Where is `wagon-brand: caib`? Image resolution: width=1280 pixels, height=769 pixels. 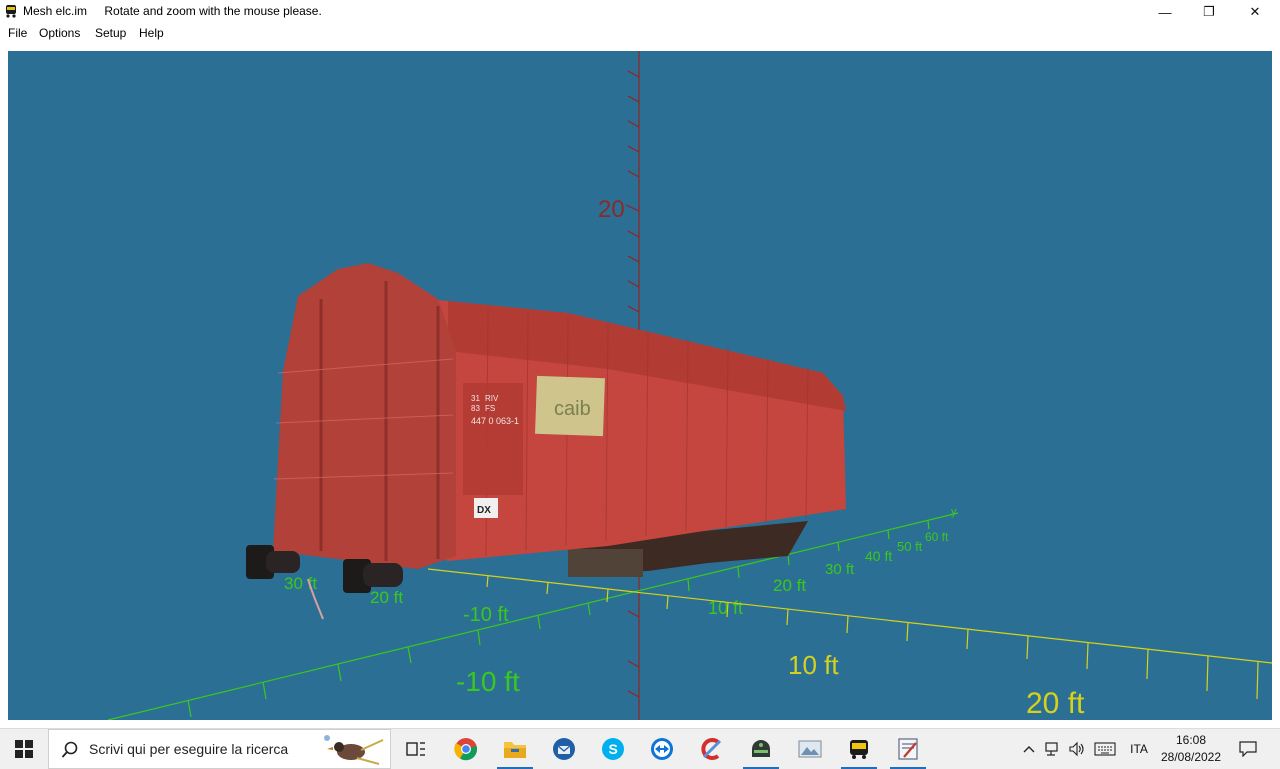
wagon-brand: caib is located at coordinates (572, 409).